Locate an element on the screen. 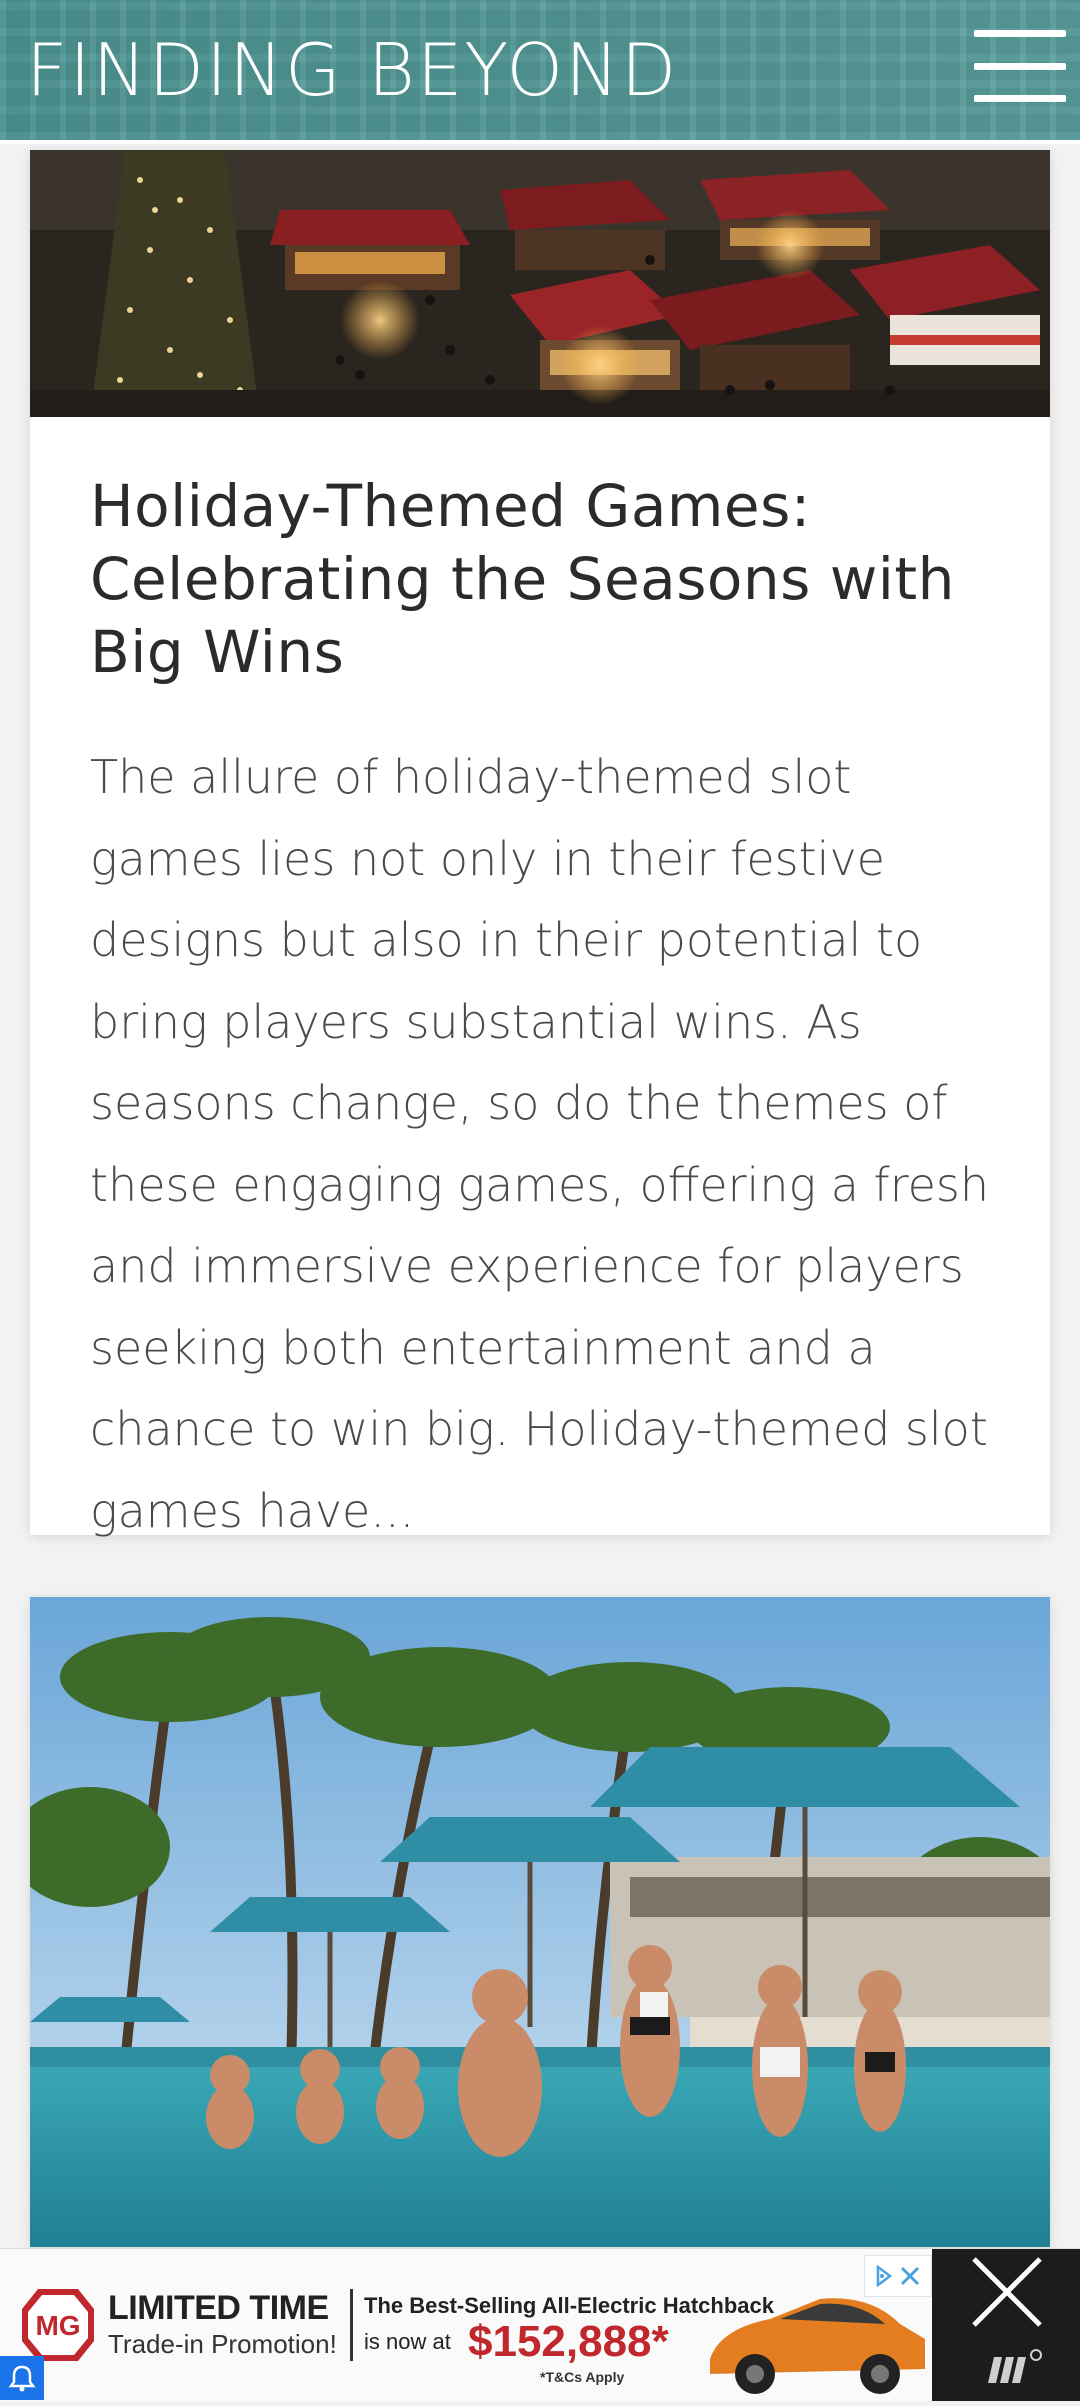 Image resolution: width=1080 pixels, height=2406 pixels. ad-choices-icon is located at coordinates (884, 2276).